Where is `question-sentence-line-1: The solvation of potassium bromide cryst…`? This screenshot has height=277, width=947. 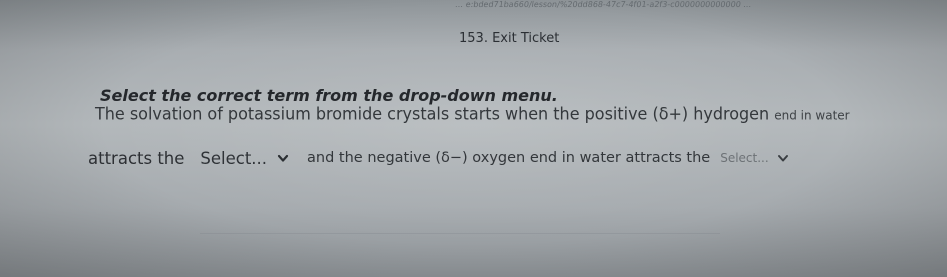 question-sentence-line-1: The solvation of potassium bromide cryst… is located at coordinates (472, 114).